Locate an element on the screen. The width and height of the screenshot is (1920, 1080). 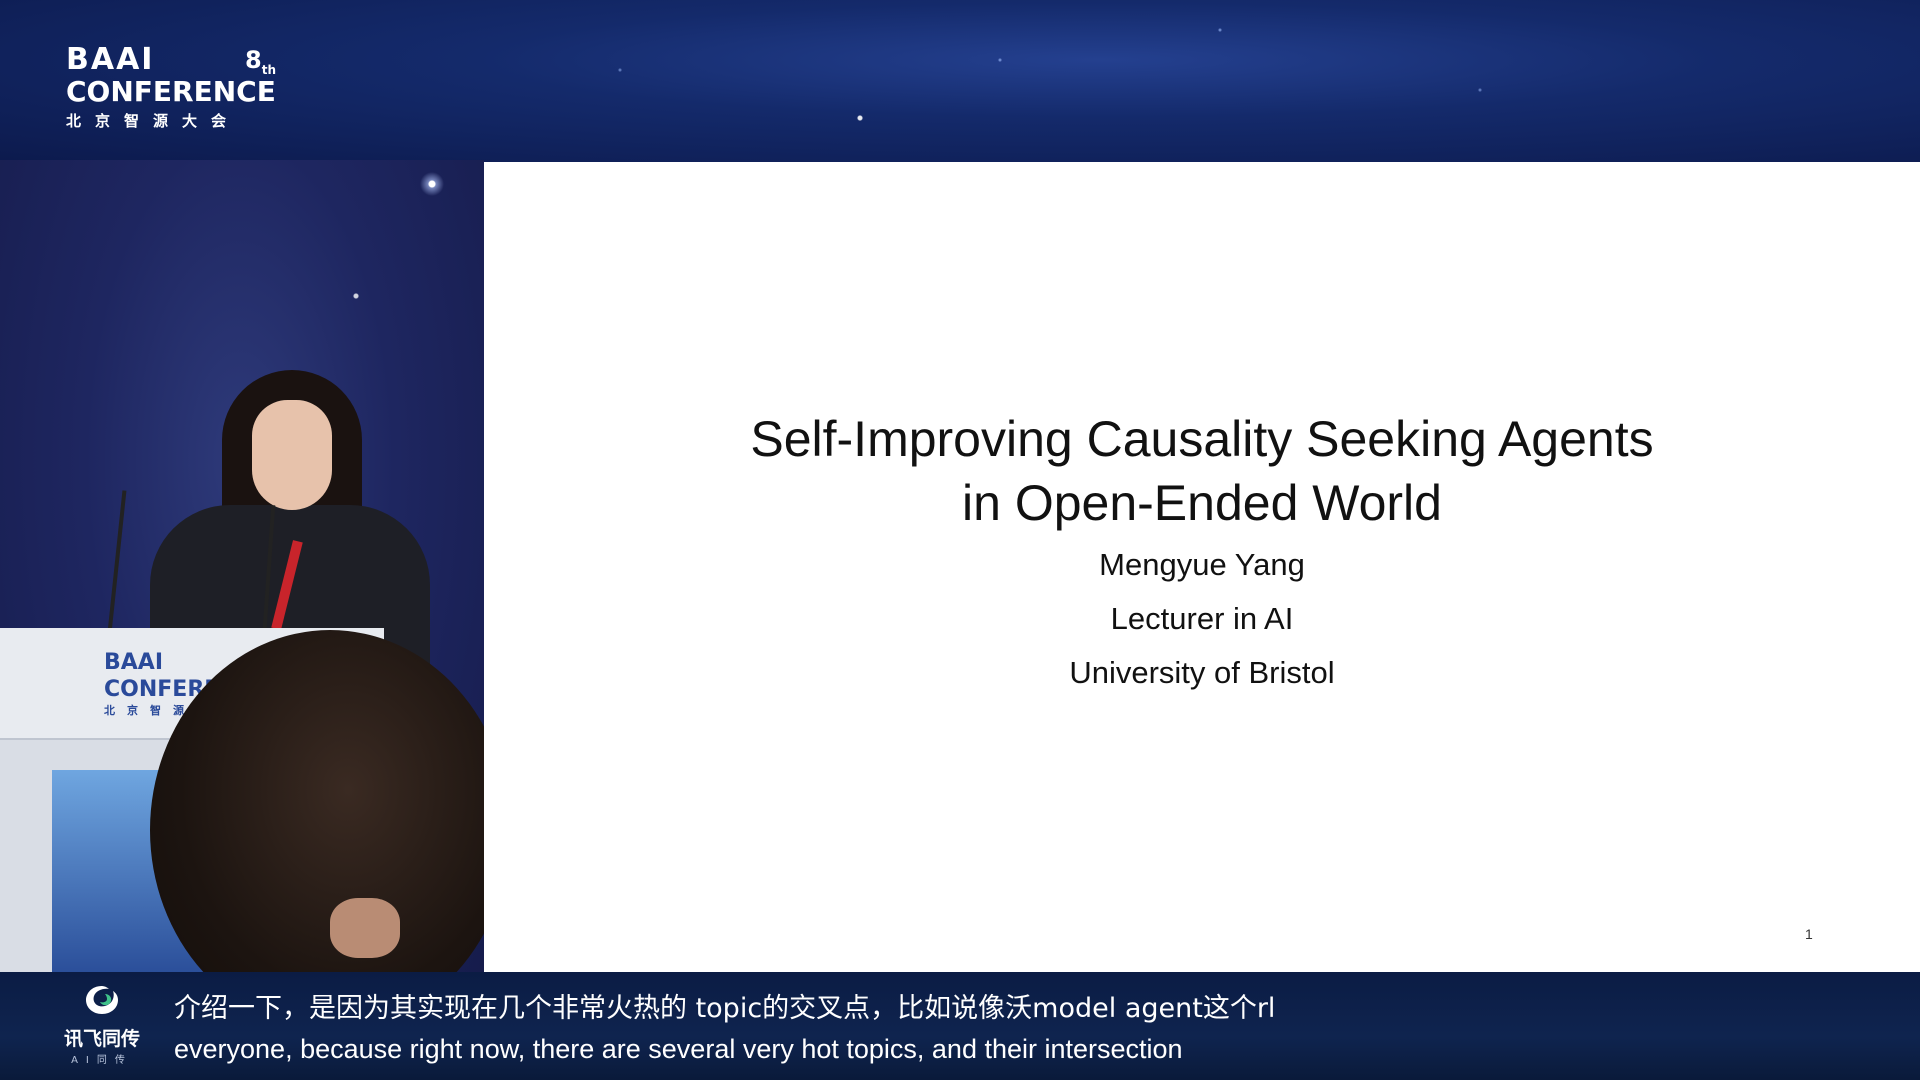
slide-author: Mengyue Yang is located at coordinates (1202, 564).